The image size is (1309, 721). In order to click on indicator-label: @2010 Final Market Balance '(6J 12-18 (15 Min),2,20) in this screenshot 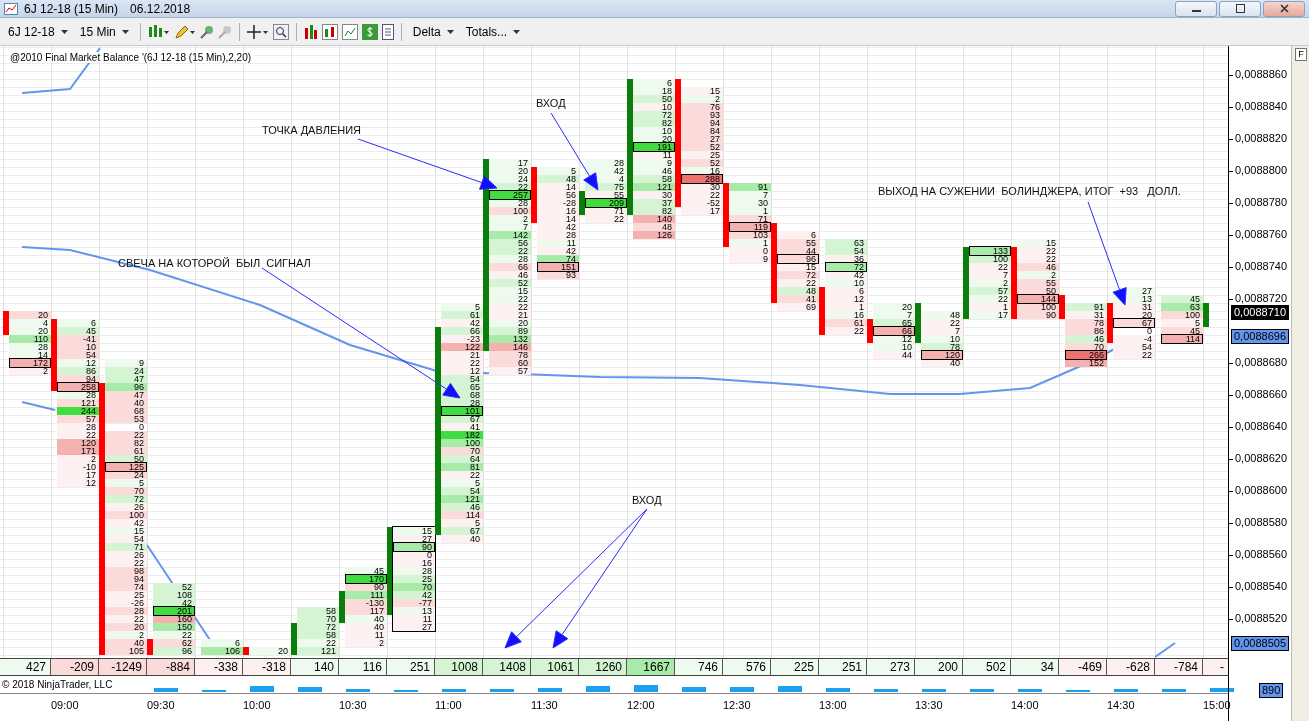, I will do `click(131, 57)`.